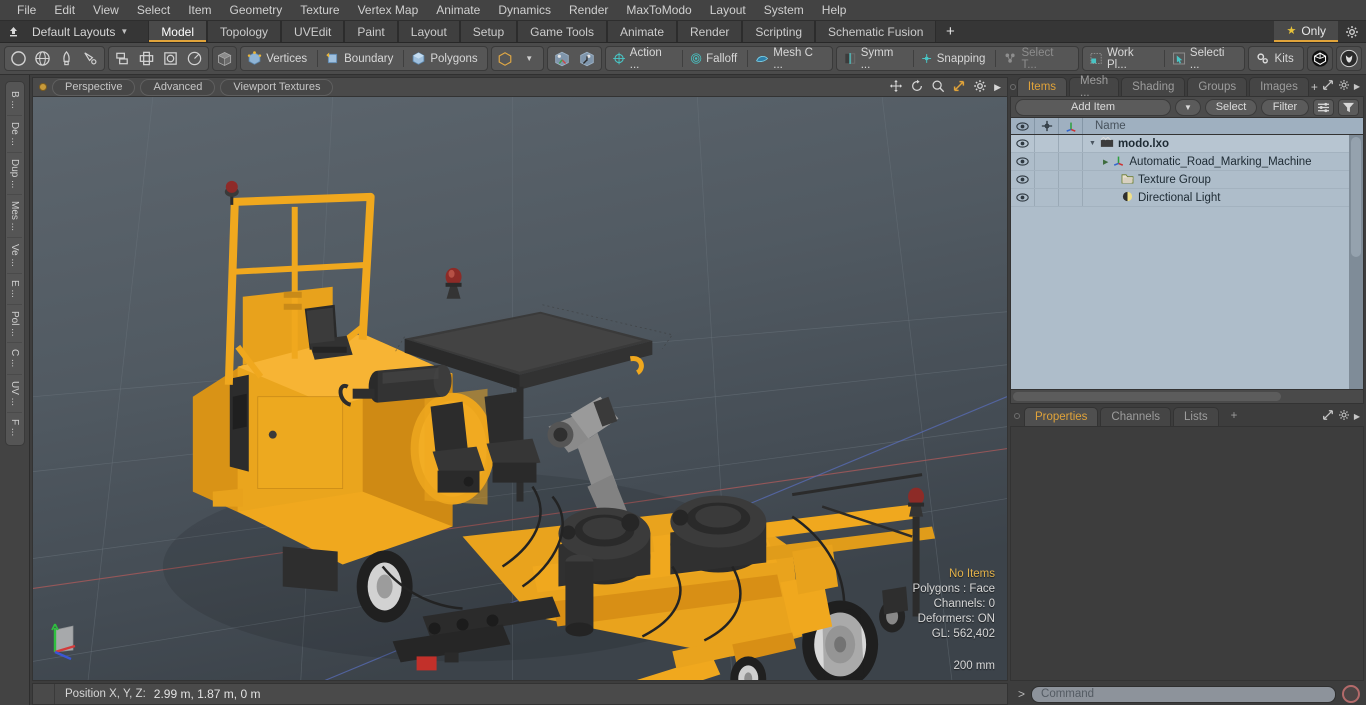  Describe the element at coordinates (1105, 162) in the screenshot. I see `triangle-right-icon: ▶` at that location.